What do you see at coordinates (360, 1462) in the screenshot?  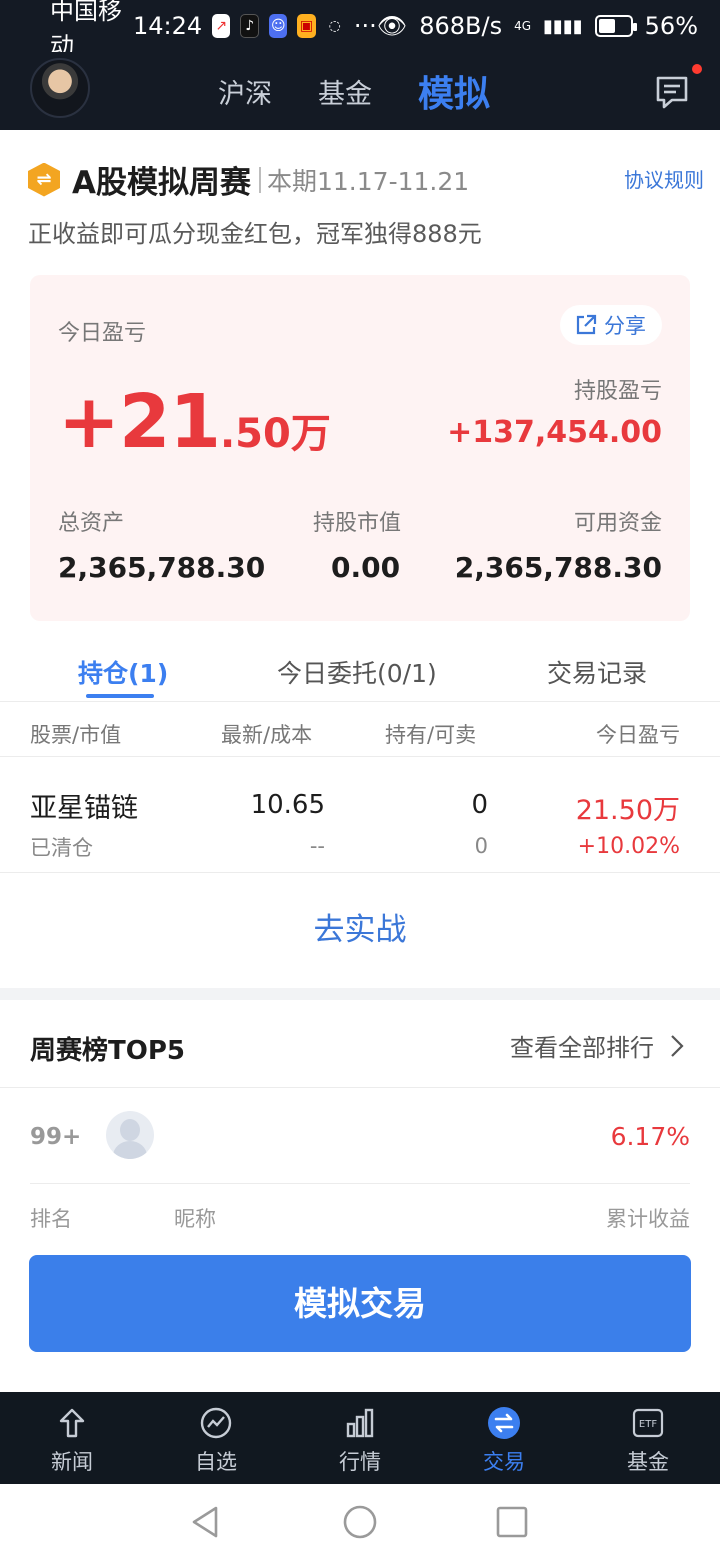 I see `nav-market-label: 行情` at bounding box center [360, 1462].